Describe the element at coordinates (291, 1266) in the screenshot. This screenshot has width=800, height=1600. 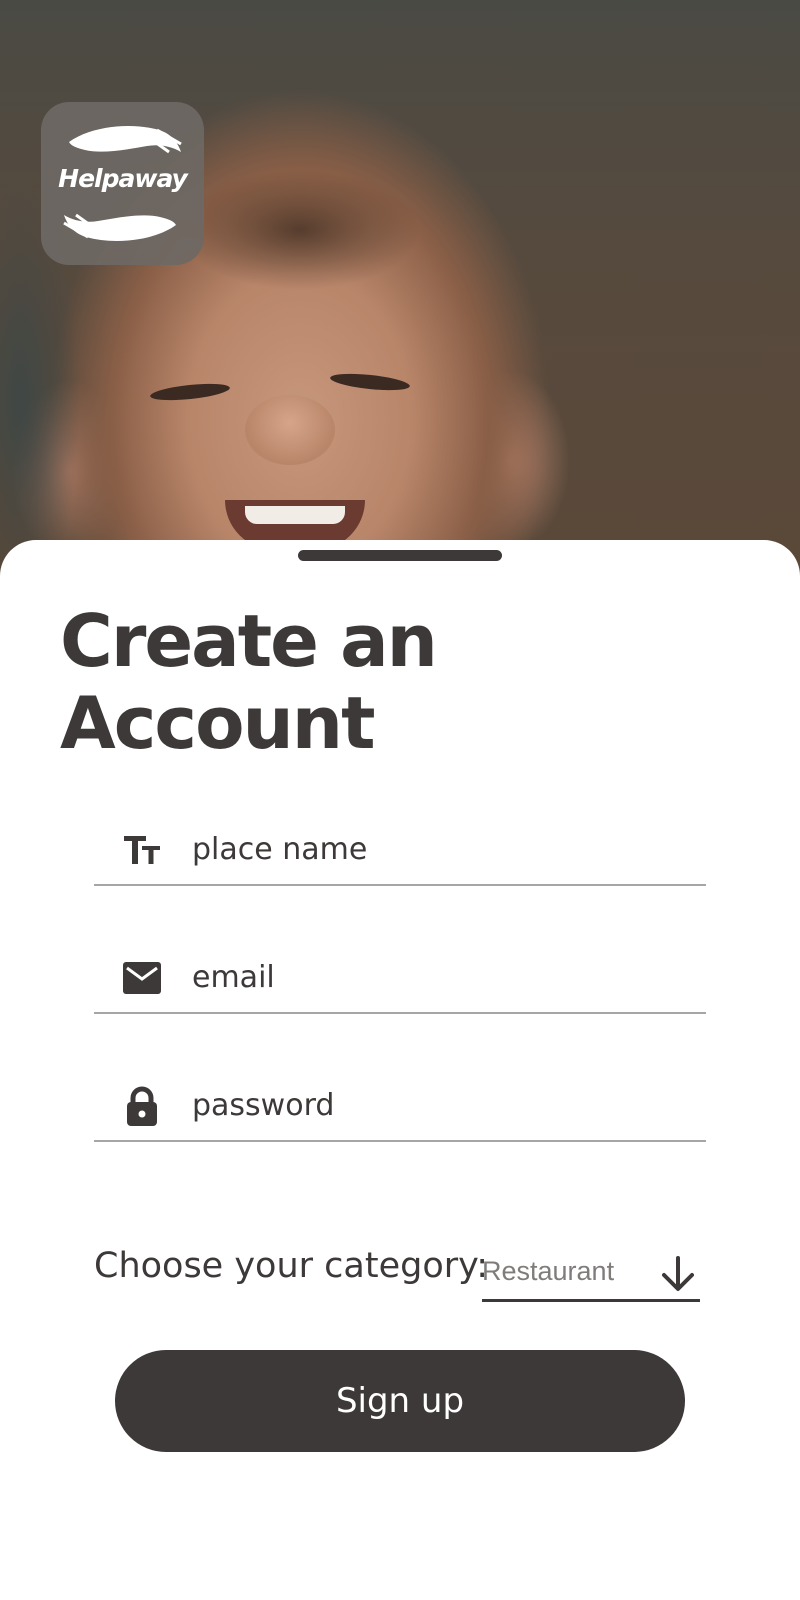
I see `category-label: Choose your category:` at that location.